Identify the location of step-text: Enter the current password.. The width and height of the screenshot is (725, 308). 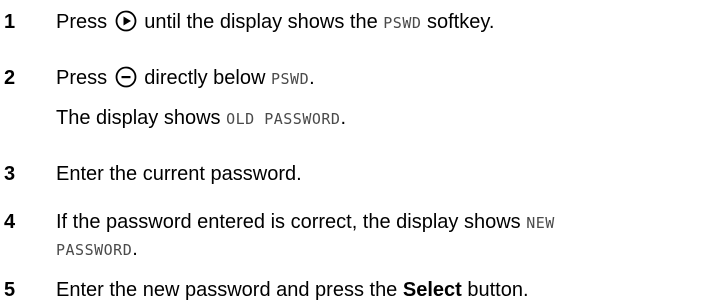
(179, 174).